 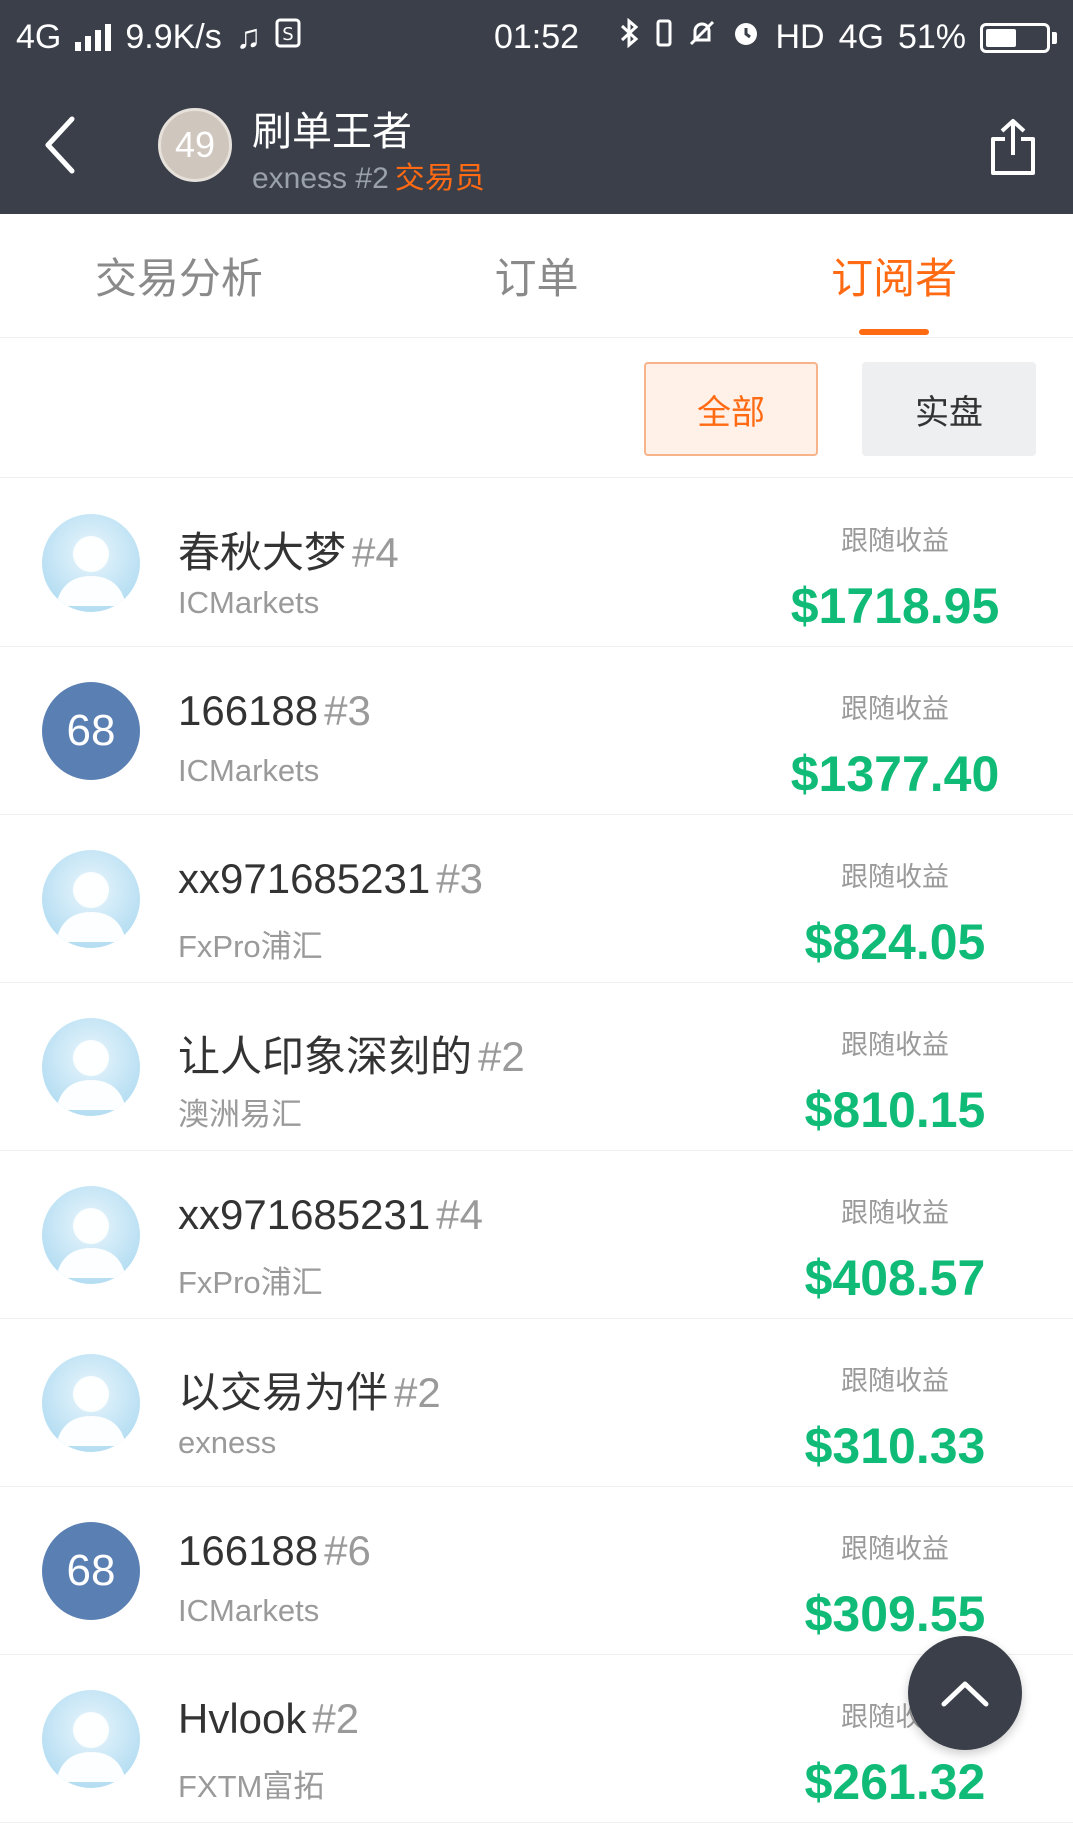 I want to click on status-bar: 4G 9.9K/s ♫ S 01:52 HD 4G 51%, so click(x=536, y=37).